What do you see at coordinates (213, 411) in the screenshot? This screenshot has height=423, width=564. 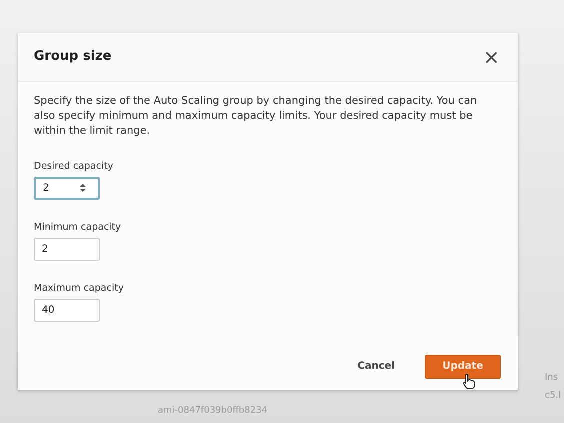 I see `ami-id-text: ami-0847f039b0ffb8234` at bounding box center [213, 411].